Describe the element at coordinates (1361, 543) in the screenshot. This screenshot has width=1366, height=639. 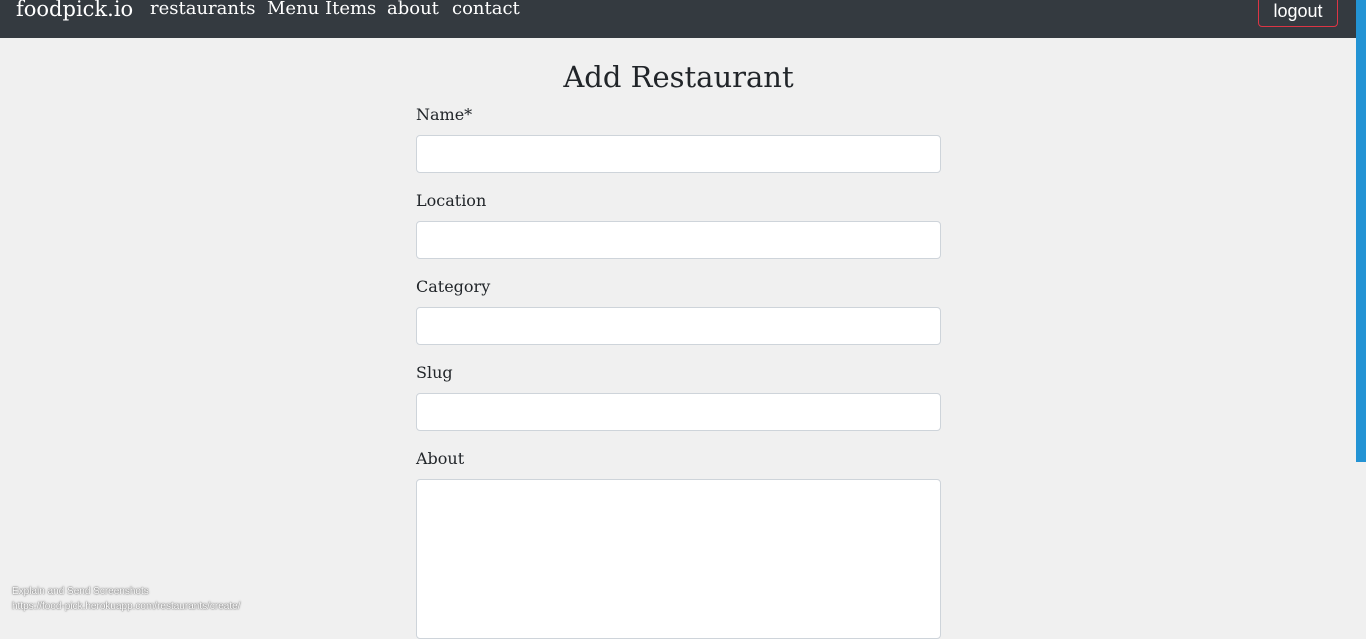
I see `scrollbar-track` at that location.